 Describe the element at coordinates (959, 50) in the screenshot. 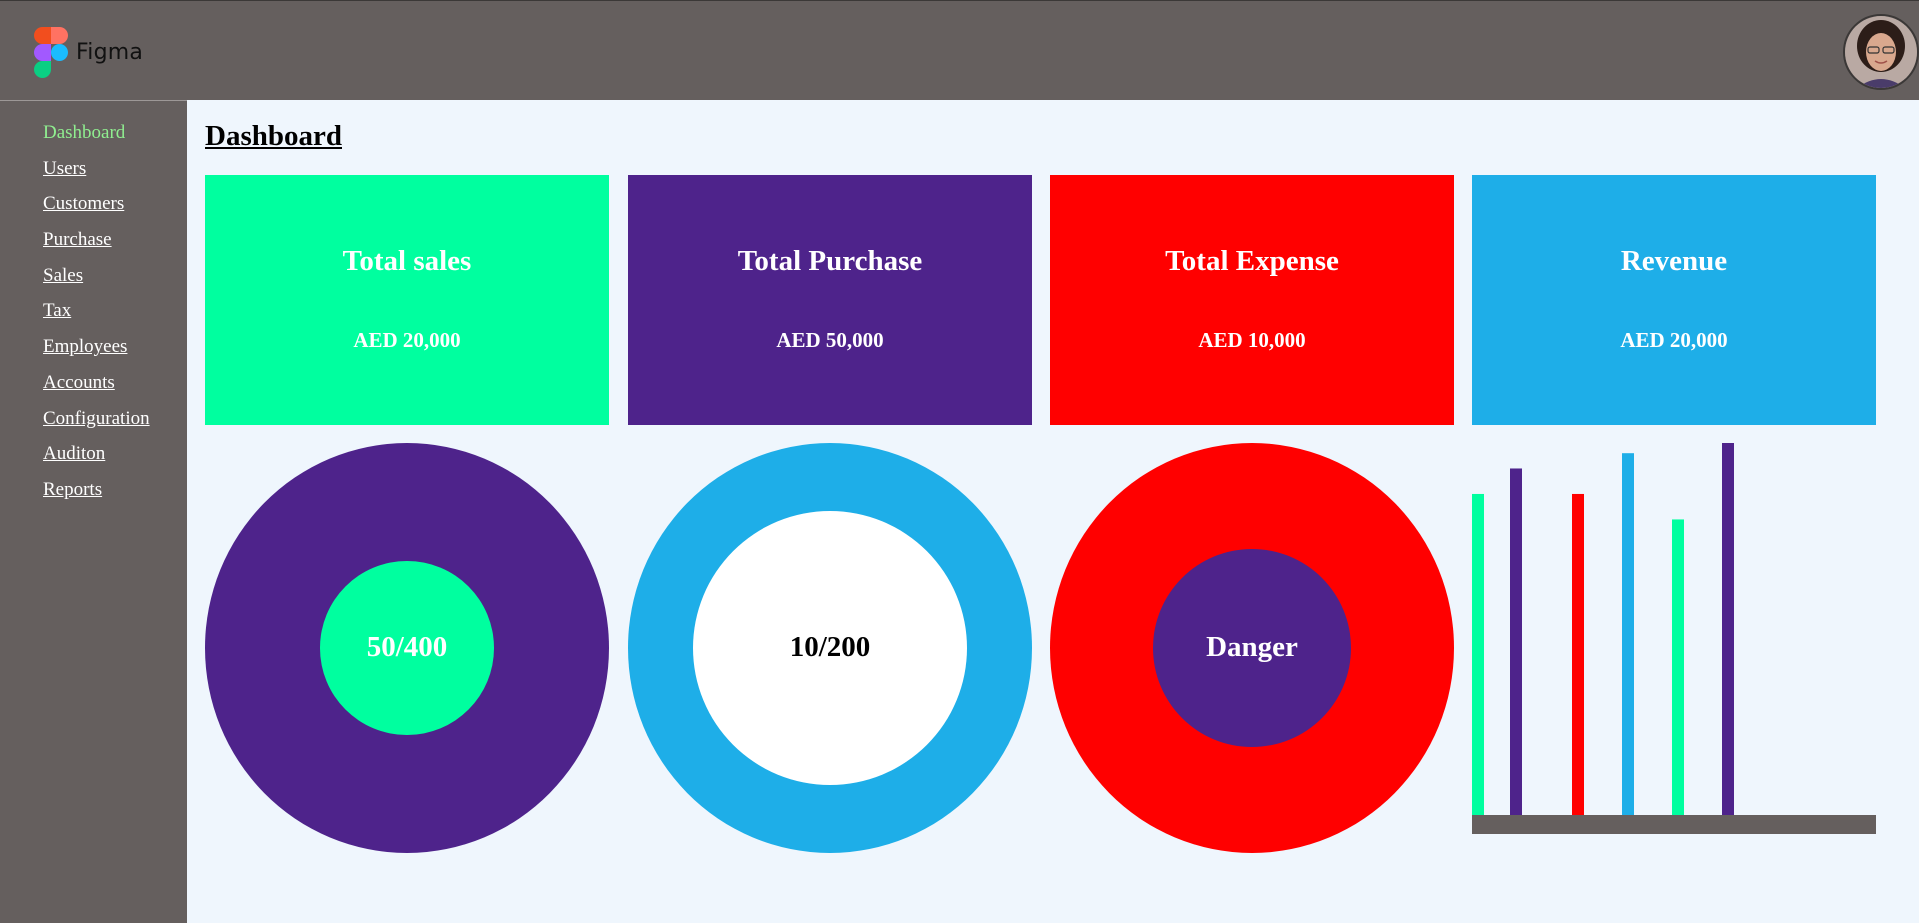

I see `top-header: Figma` at that location.